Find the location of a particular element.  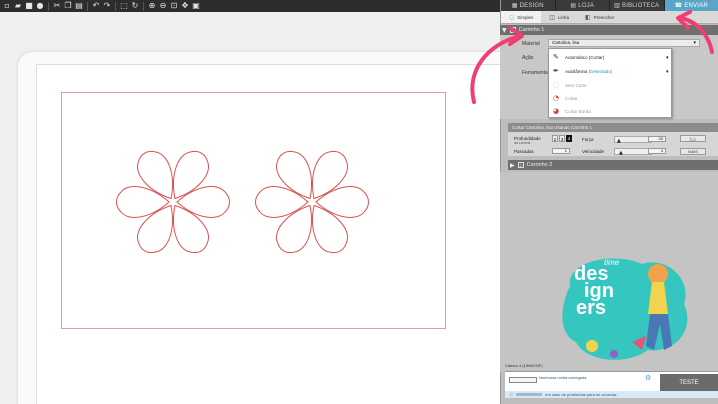

chat-icon: ● is located at coordinates (40, 6).